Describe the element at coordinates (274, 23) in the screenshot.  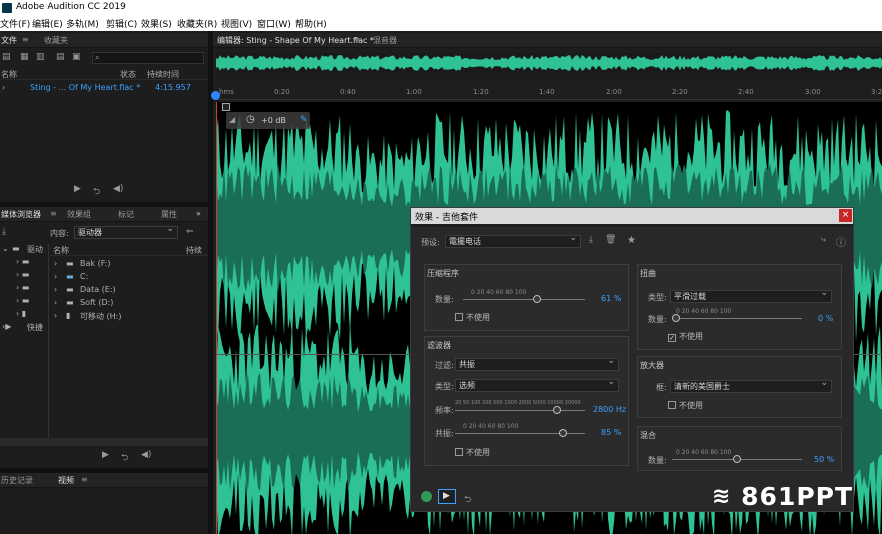
I see `menu-window: 窗口(W)` at that location.